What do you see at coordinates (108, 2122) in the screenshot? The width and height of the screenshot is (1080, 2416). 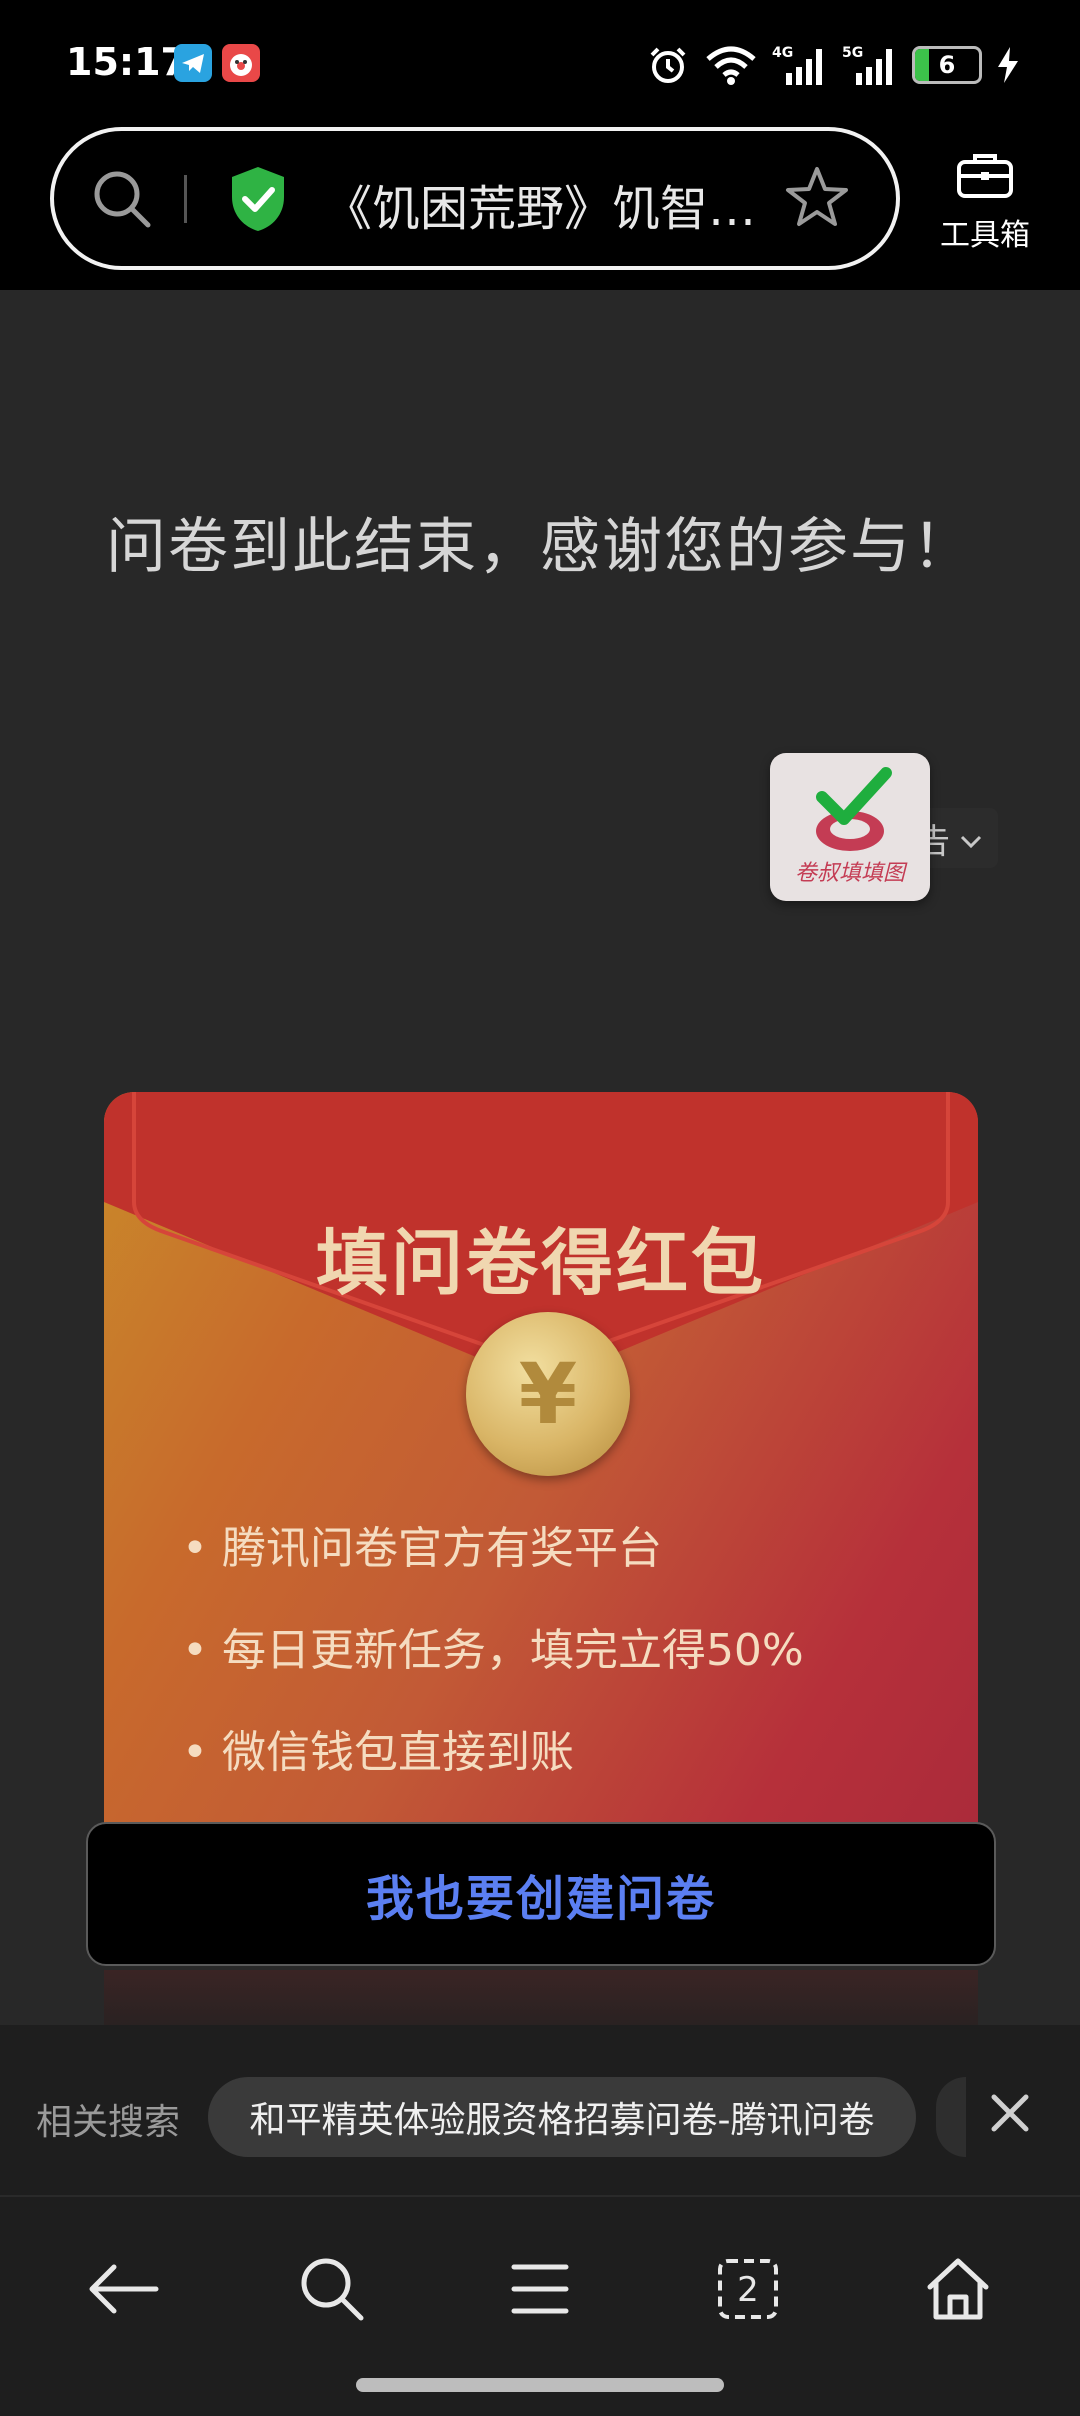 I see `related-search-label: 相关搜索` at bounding box center [108, 2122].